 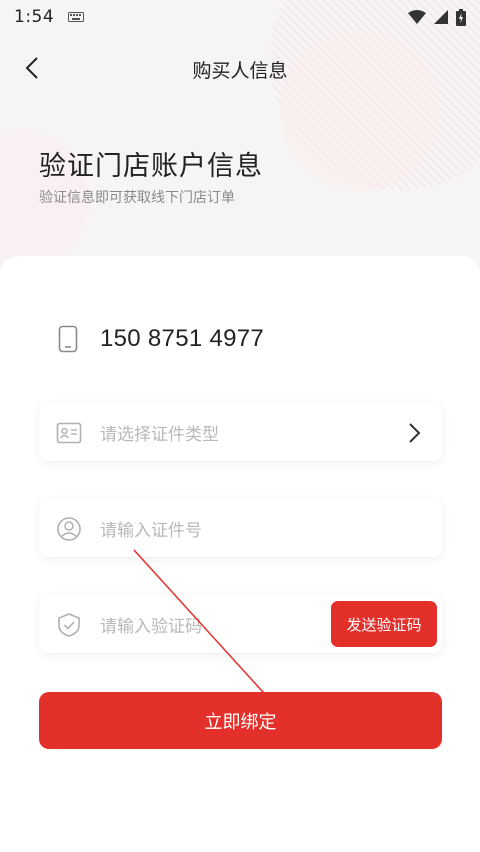 I want to click on bind-now-button: 立即绑定, so click(x=240, y=720).